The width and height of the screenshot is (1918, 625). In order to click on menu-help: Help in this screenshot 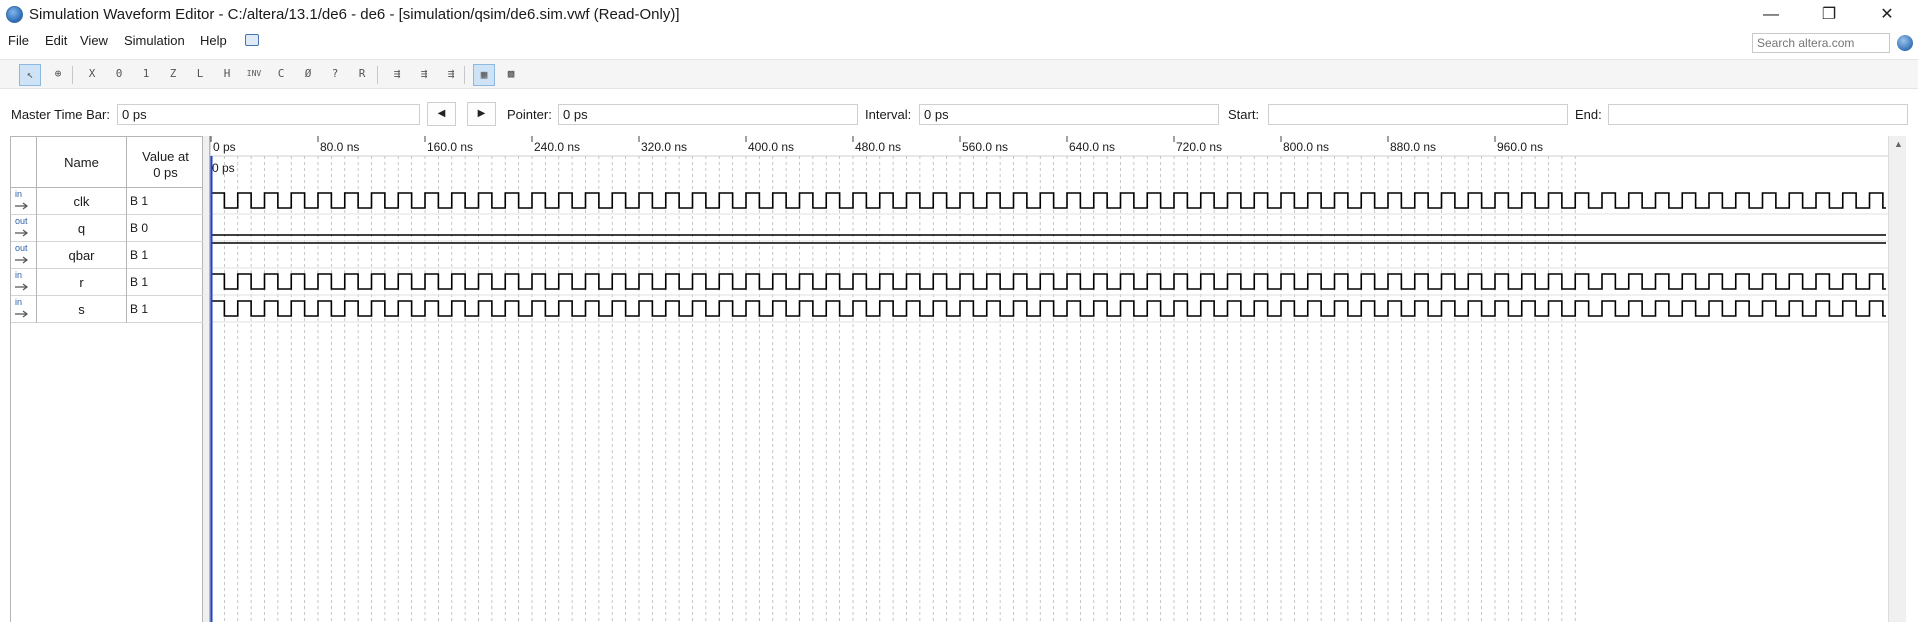, I will do `click(213, 40)`.